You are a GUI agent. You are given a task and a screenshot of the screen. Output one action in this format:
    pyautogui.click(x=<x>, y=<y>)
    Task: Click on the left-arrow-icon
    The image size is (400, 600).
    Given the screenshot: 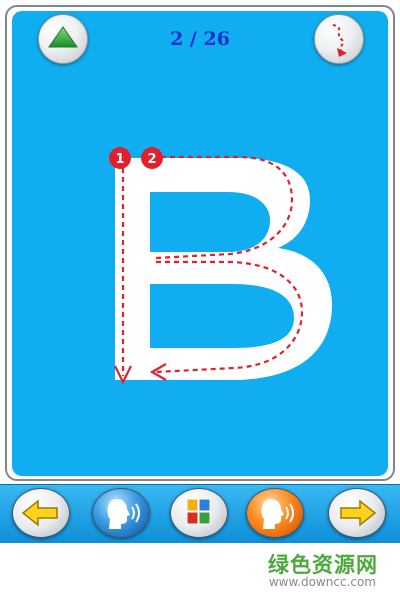 What is the action you would take?
    pyautogui.click(x=39, y=513)
    